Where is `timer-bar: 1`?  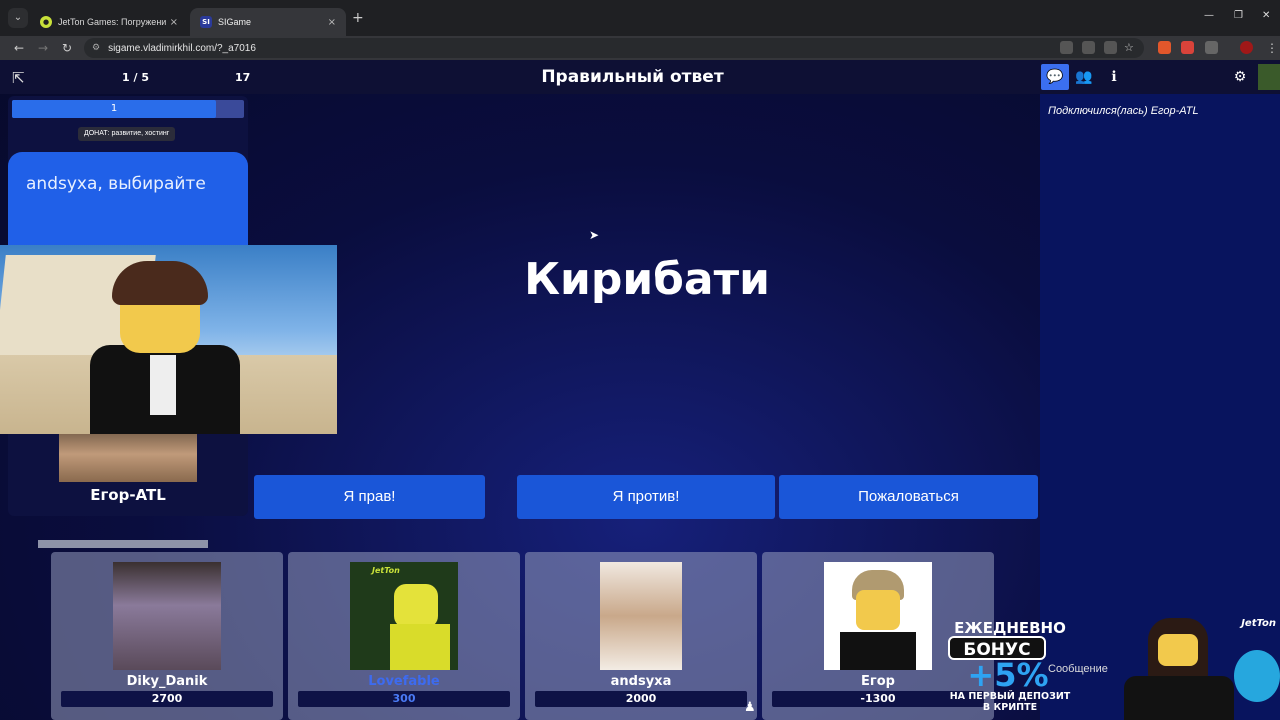
timer-bar: 1 is located at coordinates (128, 109).